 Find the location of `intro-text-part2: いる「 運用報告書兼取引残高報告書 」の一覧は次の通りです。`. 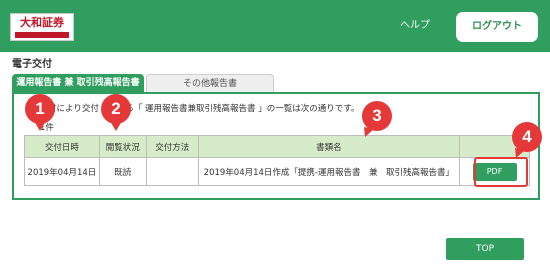

intro-text-part2: いる「 運用報告書兼取引残高報告書 」の一覧は次の通りです。 is located at coordinates (238, 109).